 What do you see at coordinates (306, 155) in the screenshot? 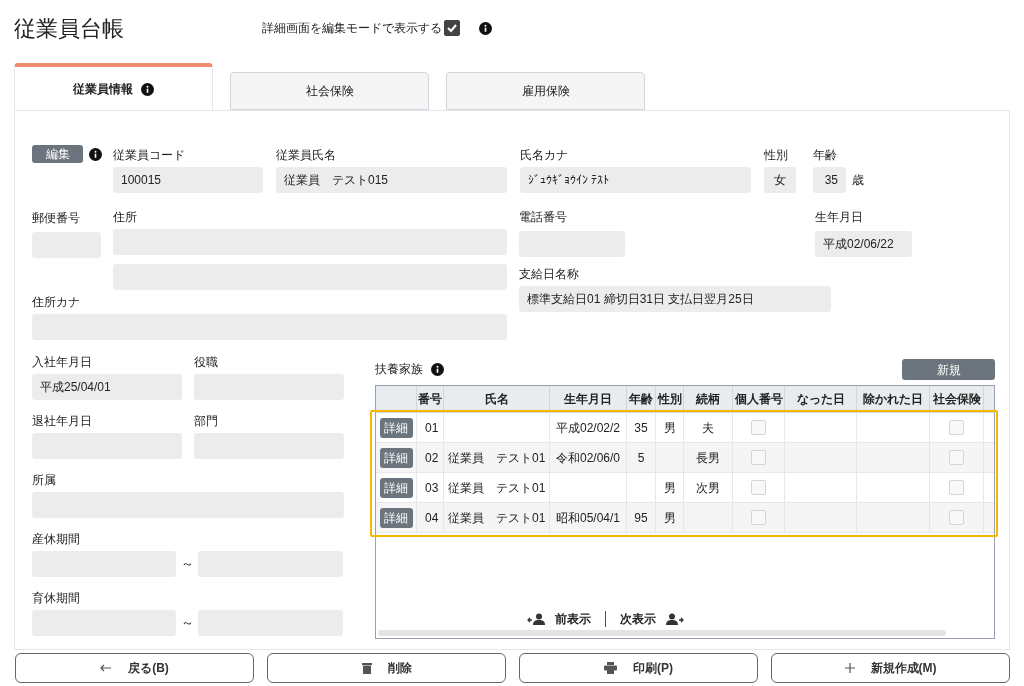
I see `field-label: 従業員氏名` at bounding box center [306, 155].